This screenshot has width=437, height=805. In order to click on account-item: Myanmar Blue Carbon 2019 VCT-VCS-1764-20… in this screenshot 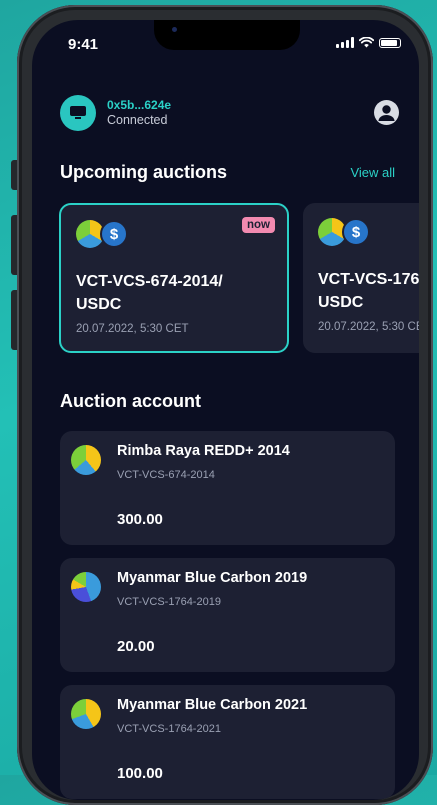, I will do `click(227, 615)`.